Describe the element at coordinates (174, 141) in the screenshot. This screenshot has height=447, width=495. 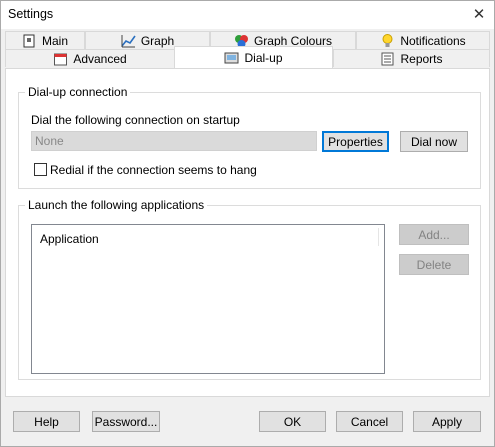
I see `connection-select: None` at that location.